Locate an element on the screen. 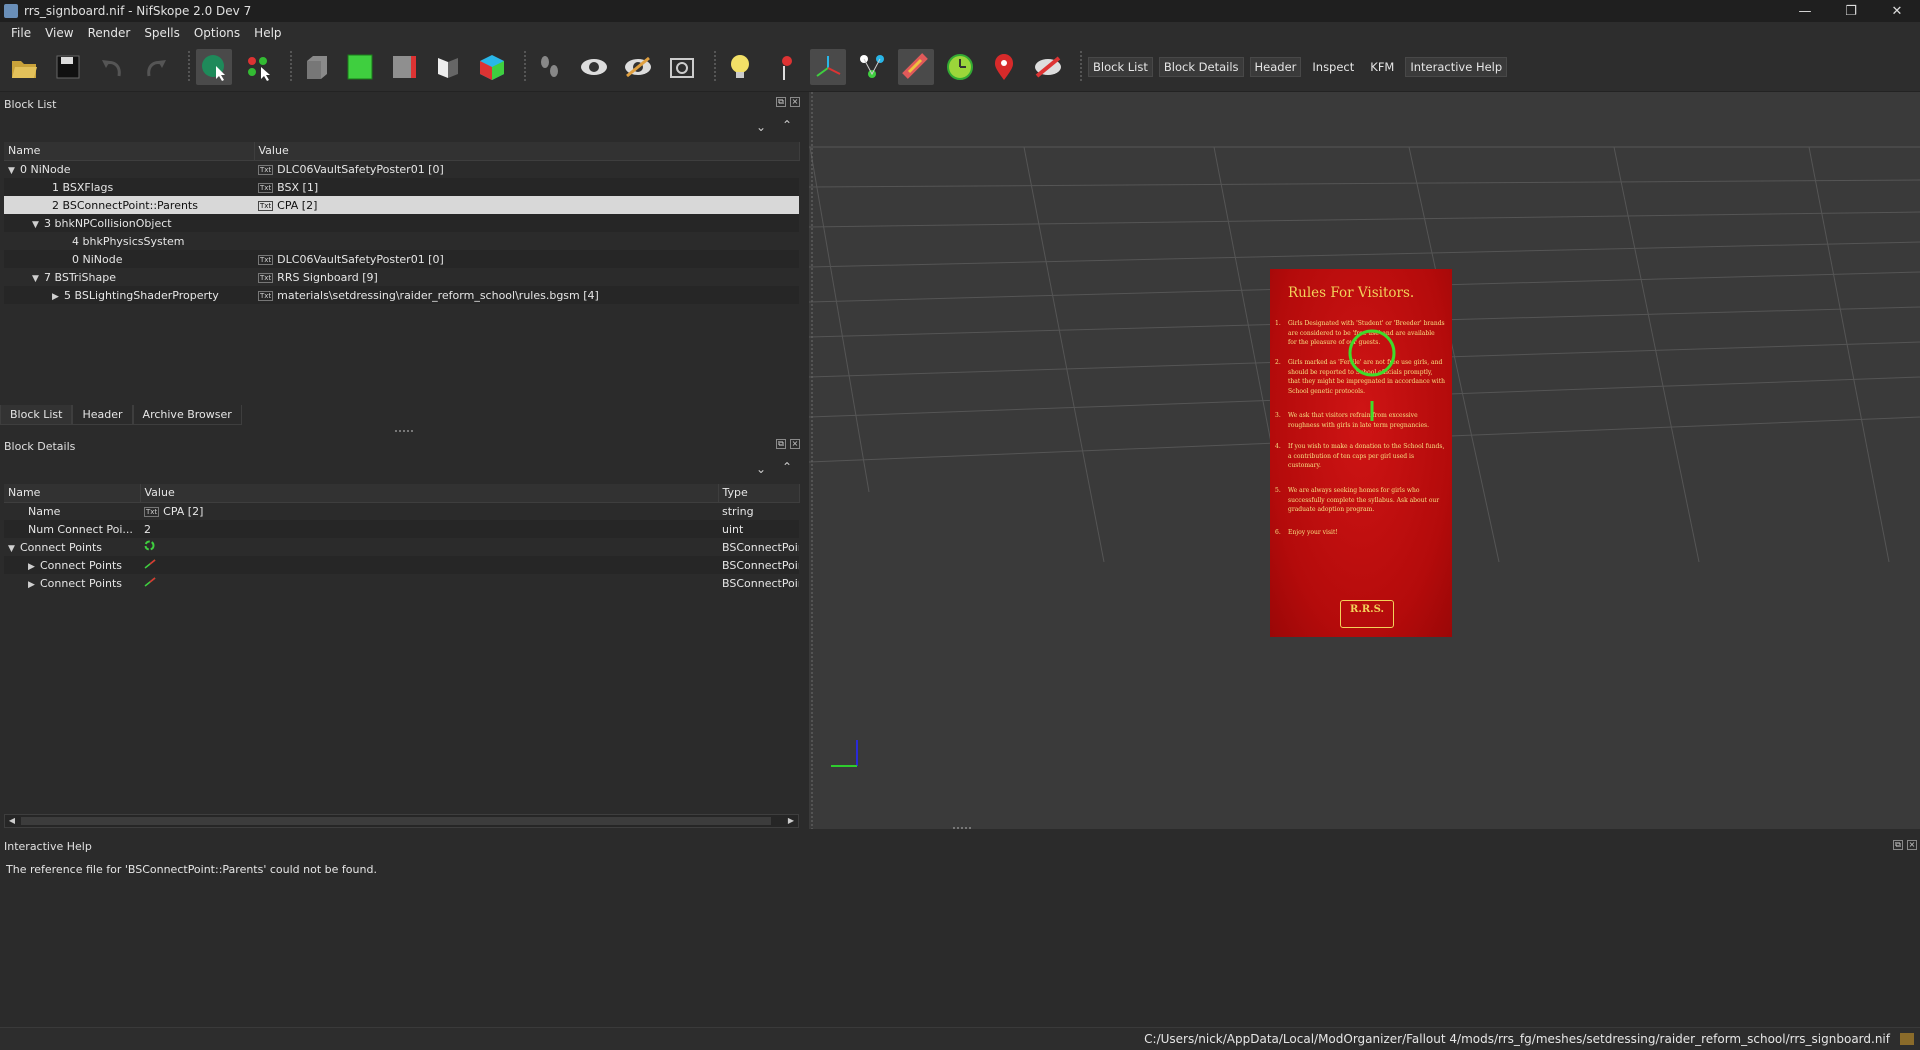 Image resolution: width=1920 pixels, height=1050 pixels. viewport-splitter-handle is located at coordinates (812, 460).